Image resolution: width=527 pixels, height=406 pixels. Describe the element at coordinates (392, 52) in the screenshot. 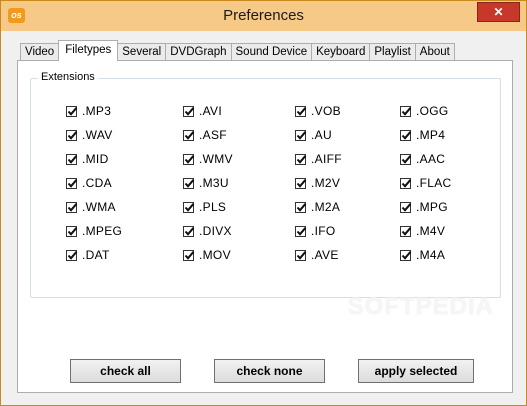

I see `tab-playlist: Playlist` at that location.